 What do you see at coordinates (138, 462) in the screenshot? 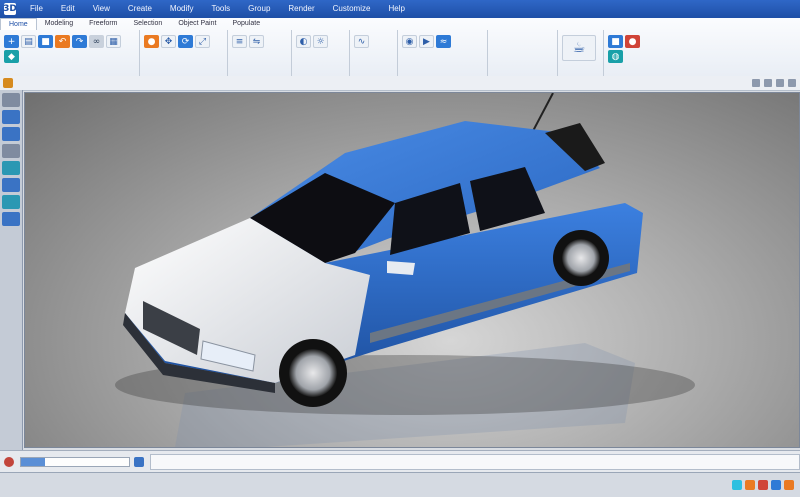
I see `play-button` at bounding box center [138, 462].